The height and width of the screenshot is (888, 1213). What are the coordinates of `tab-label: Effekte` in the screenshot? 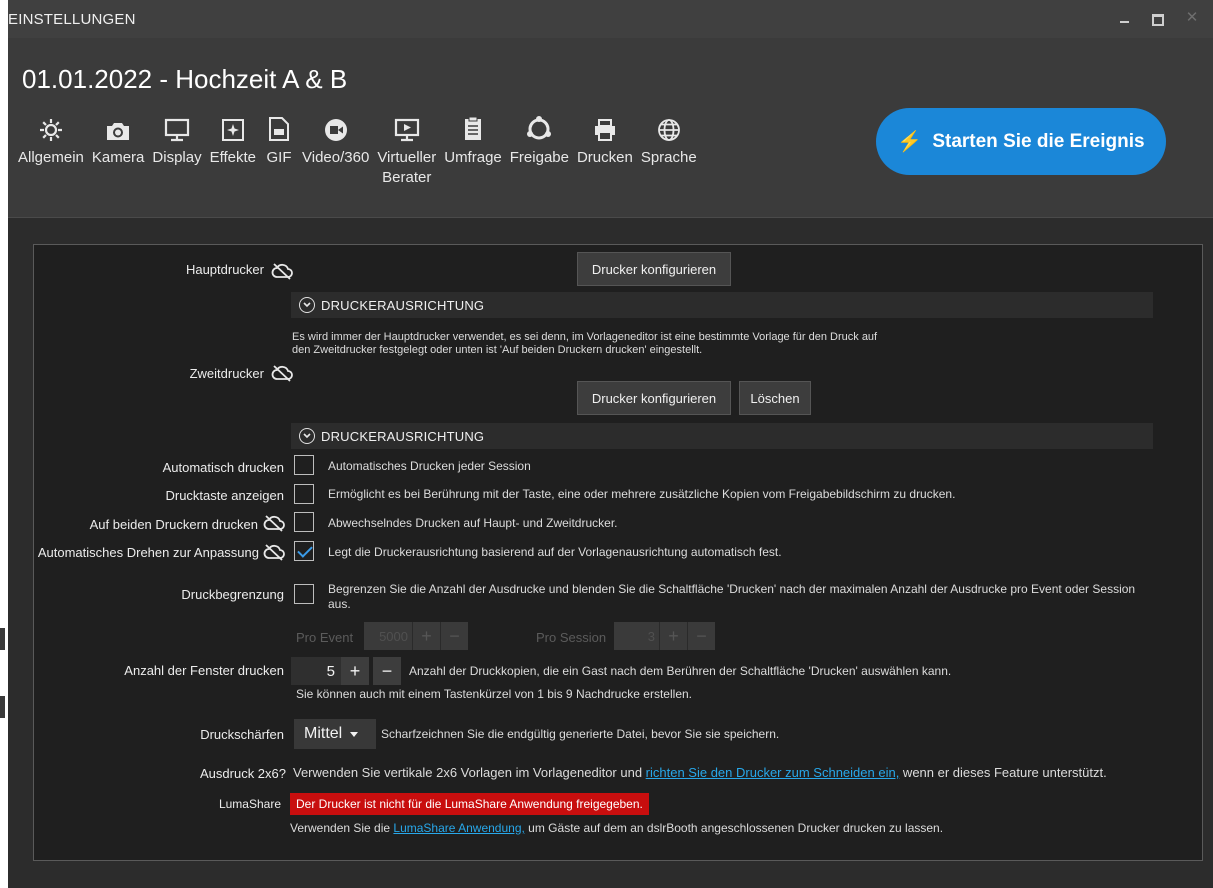 It's located at (233, 157).